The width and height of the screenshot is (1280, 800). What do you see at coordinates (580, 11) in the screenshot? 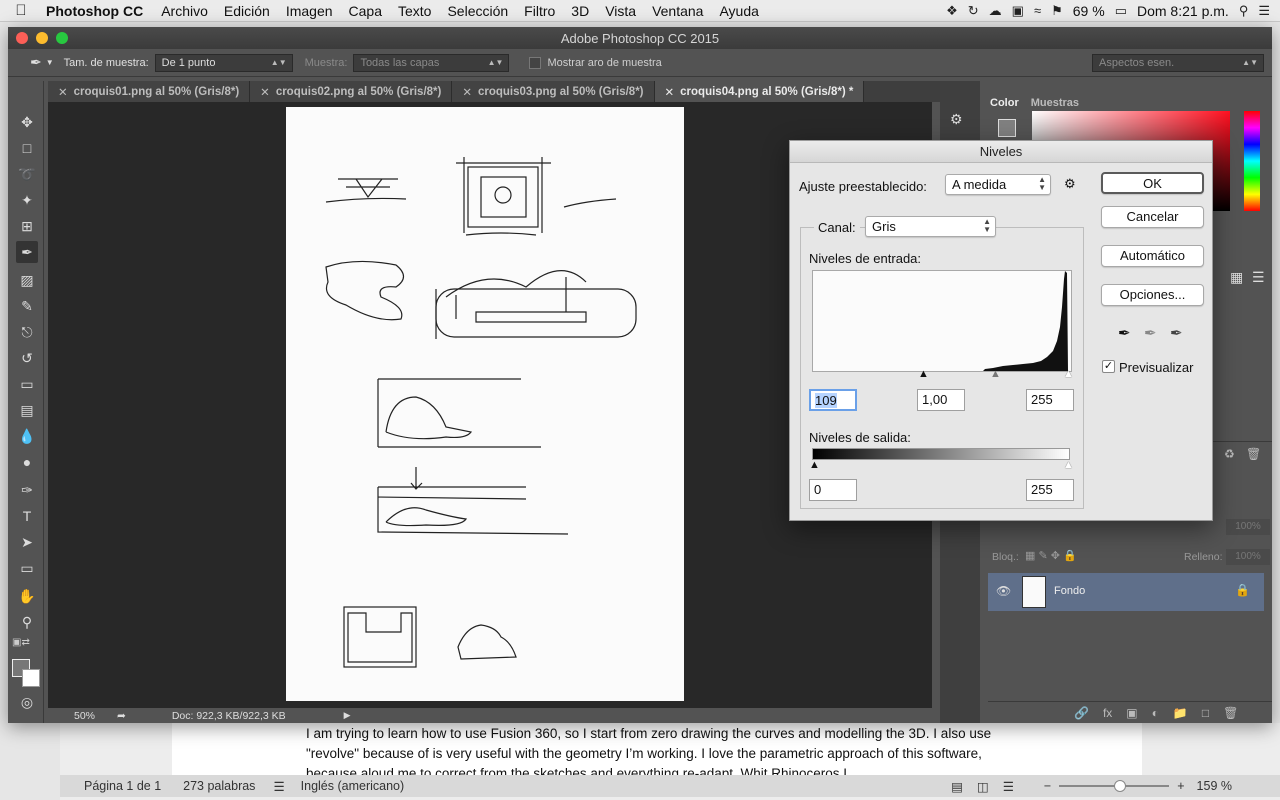
I see `menu-3d: 3D` at bounding box center [580, 11].